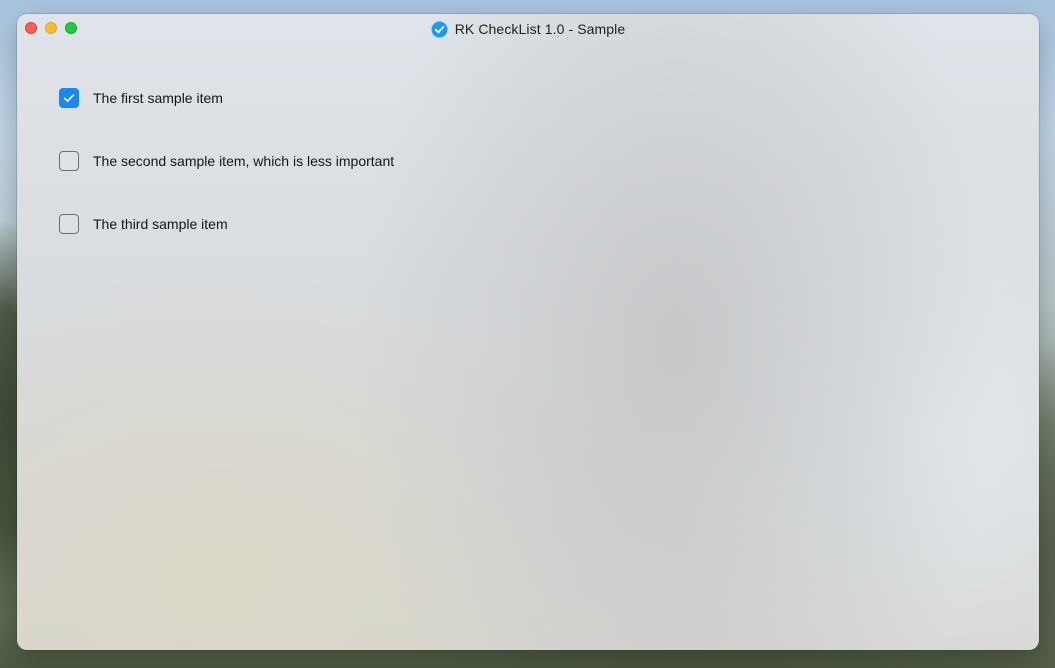 The height and width of the screenshot is (668, 1055). Describe the element at coordinates (158, 98) in the screenshot. I see `item-label: The first sample item` at that location.